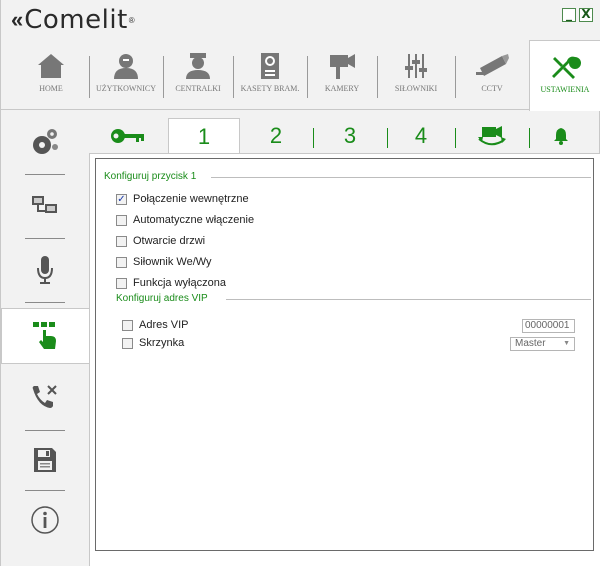 This screenshot has width=600, height=566. I want to click on option-actuator-io: Siłownik We/Wy, so click(164, 262).